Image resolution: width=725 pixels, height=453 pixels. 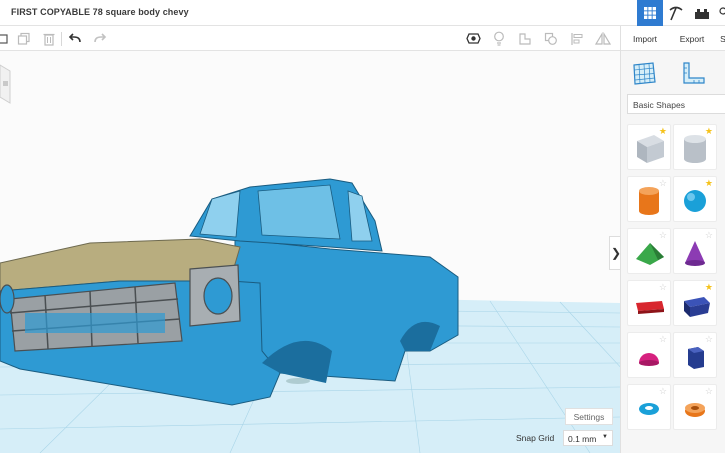 What do you see at coordinates (702, 13) in the screenshot?
I see `bricks-icon` at bounding box center [702, 13].